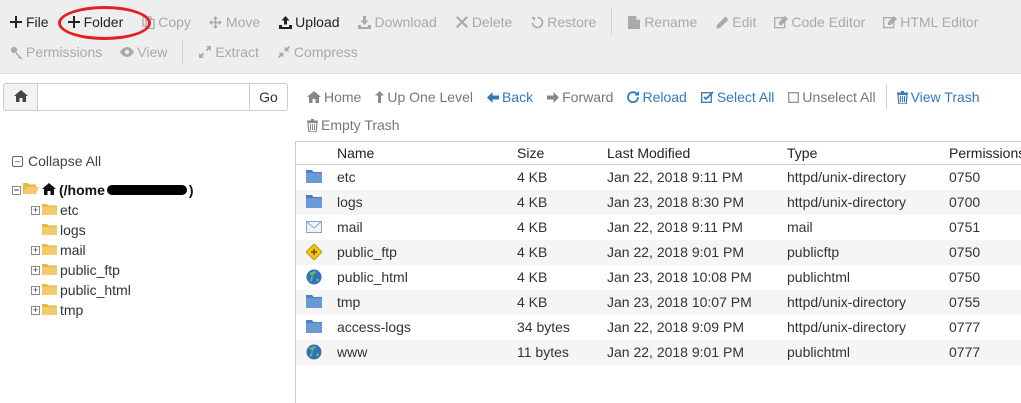 Image resolution: width=1021 pixels, height=403 pixels. I want to click on collapse-icon: –, so click(17, 161).